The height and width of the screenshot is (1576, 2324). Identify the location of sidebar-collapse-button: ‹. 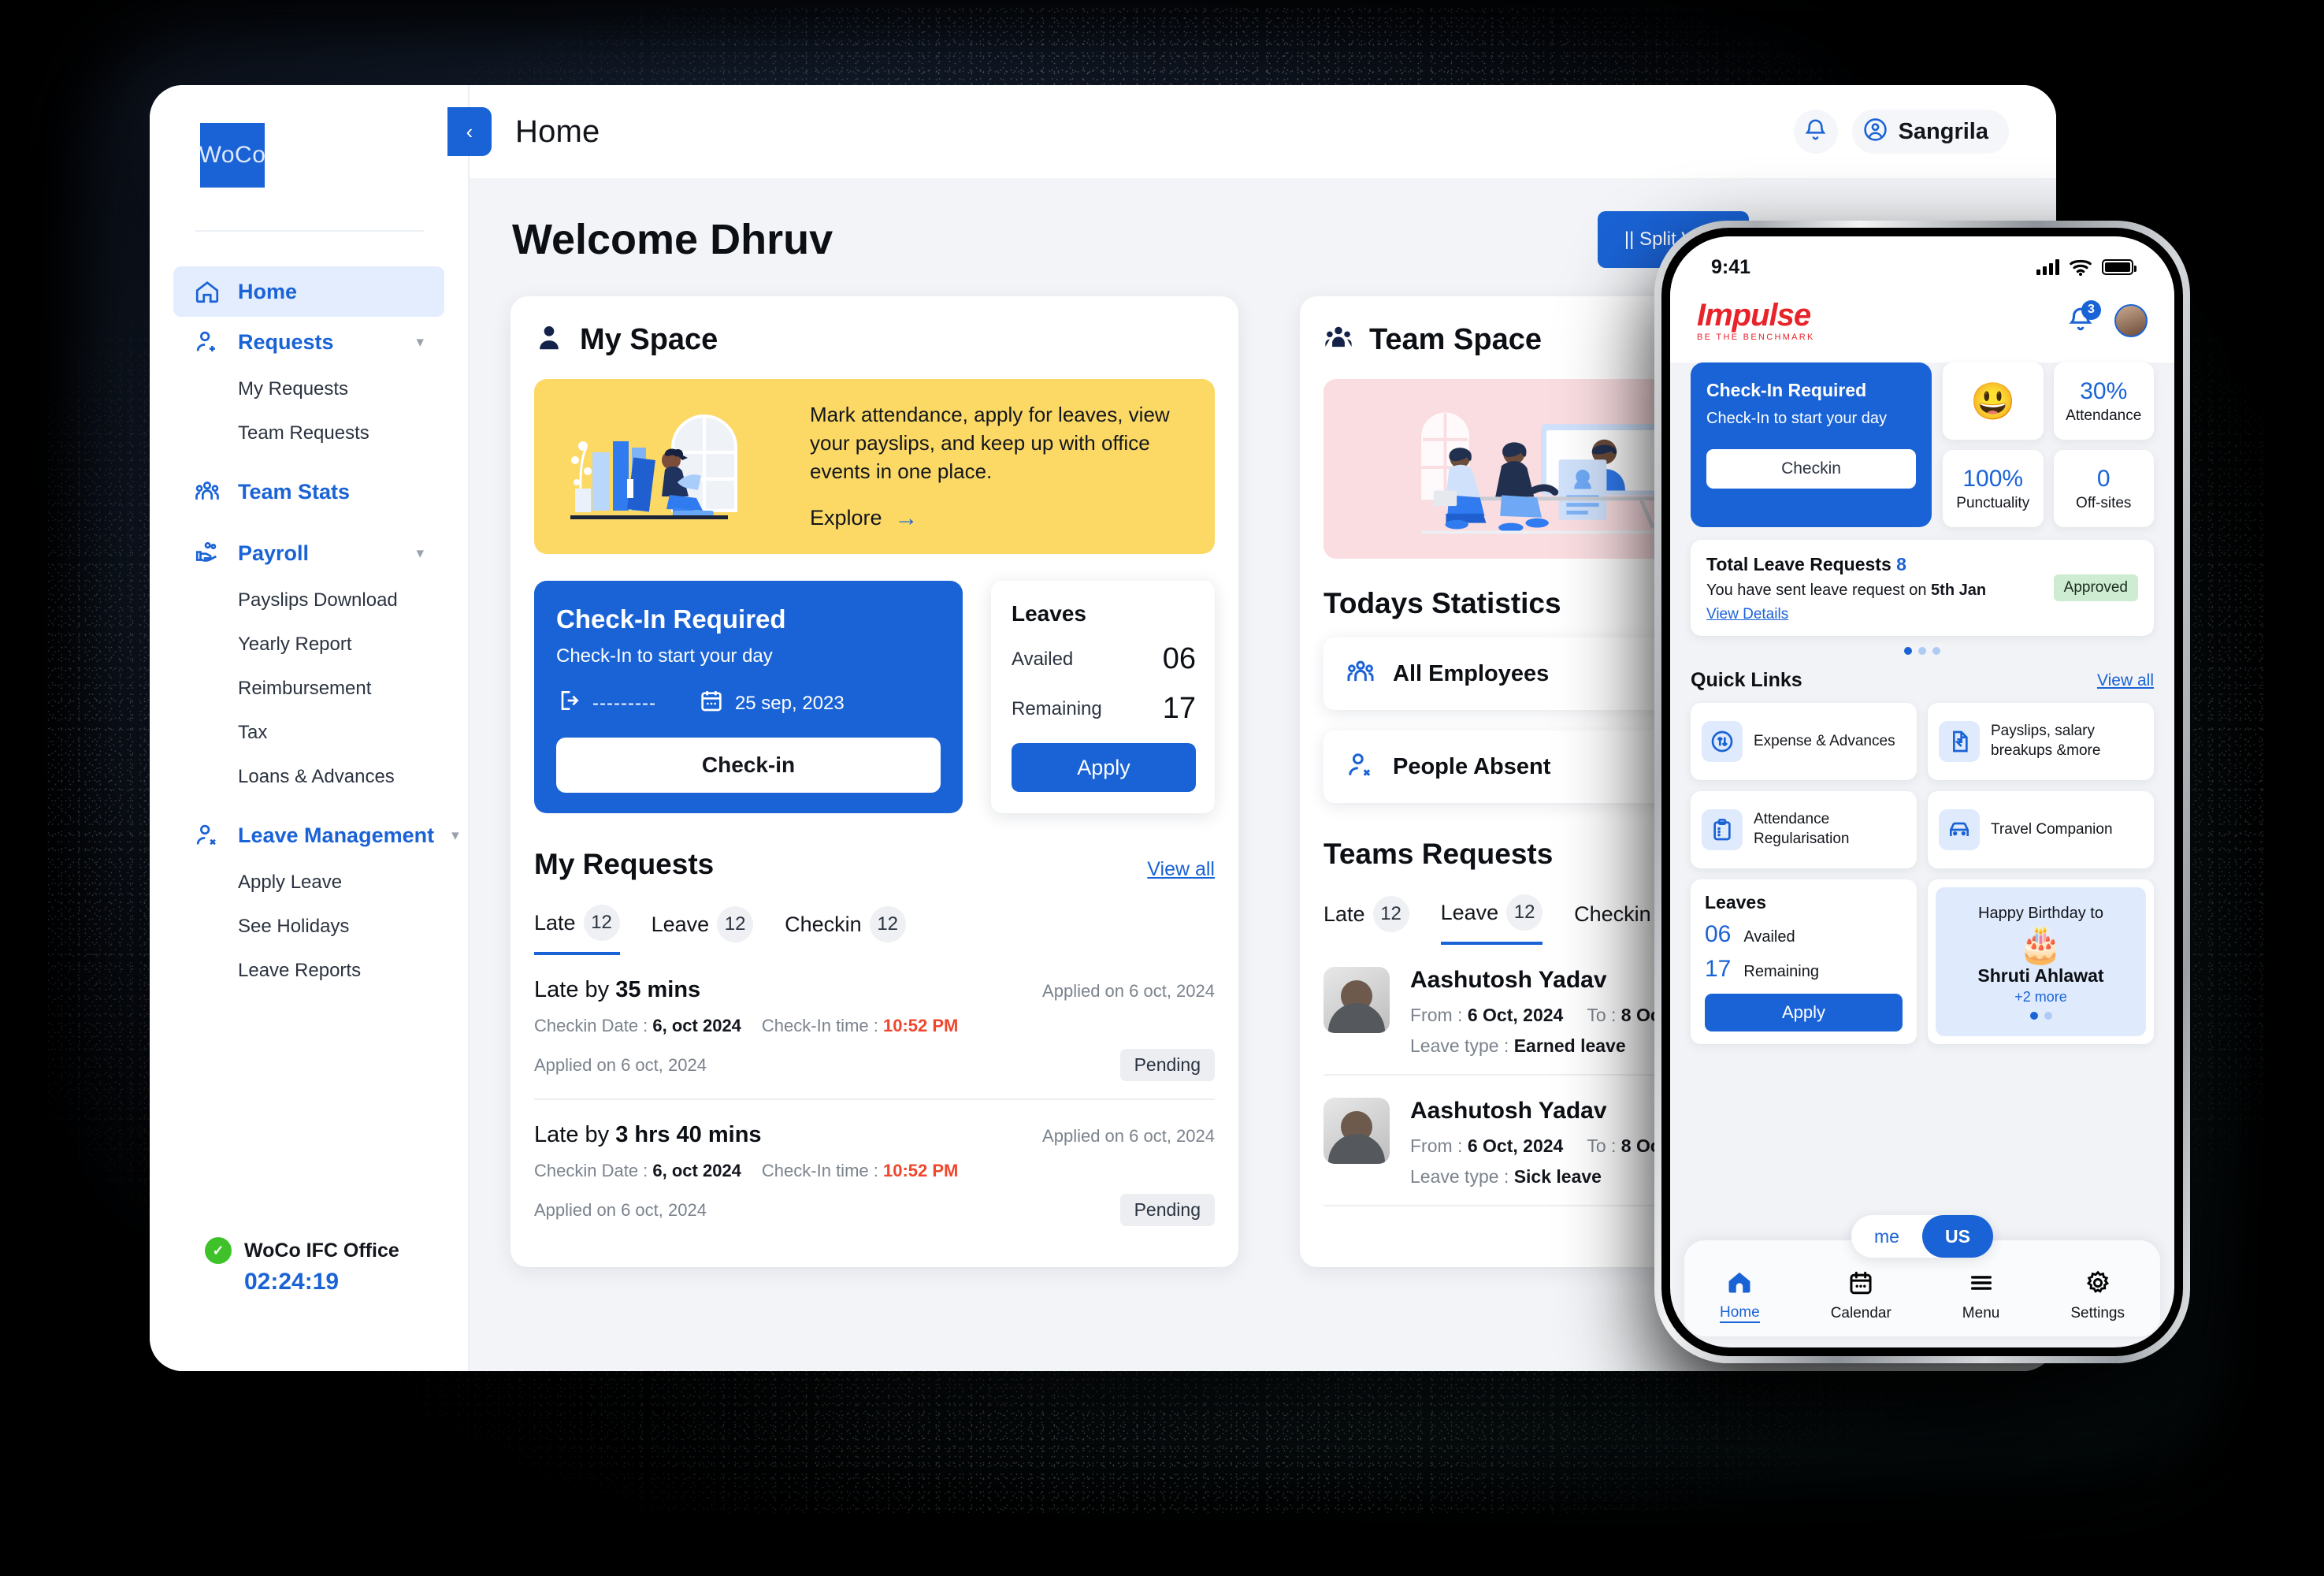
(469, 131).